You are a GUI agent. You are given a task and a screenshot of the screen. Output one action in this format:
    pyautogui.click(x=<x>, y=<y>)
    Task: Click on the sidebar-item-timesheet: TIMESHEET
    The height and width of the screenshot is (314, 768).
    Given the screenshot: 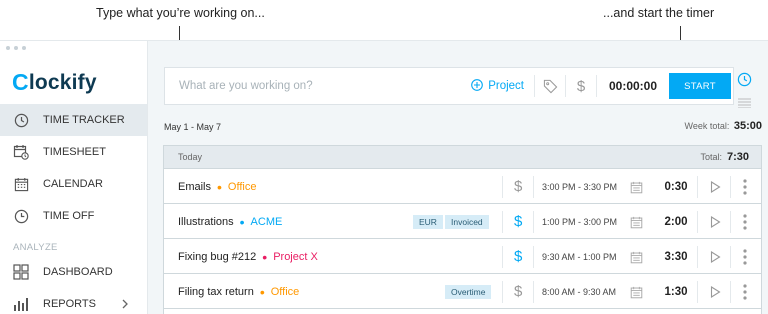 What is the action you would take?
    pyautogui.click(x=73, y=152)
    